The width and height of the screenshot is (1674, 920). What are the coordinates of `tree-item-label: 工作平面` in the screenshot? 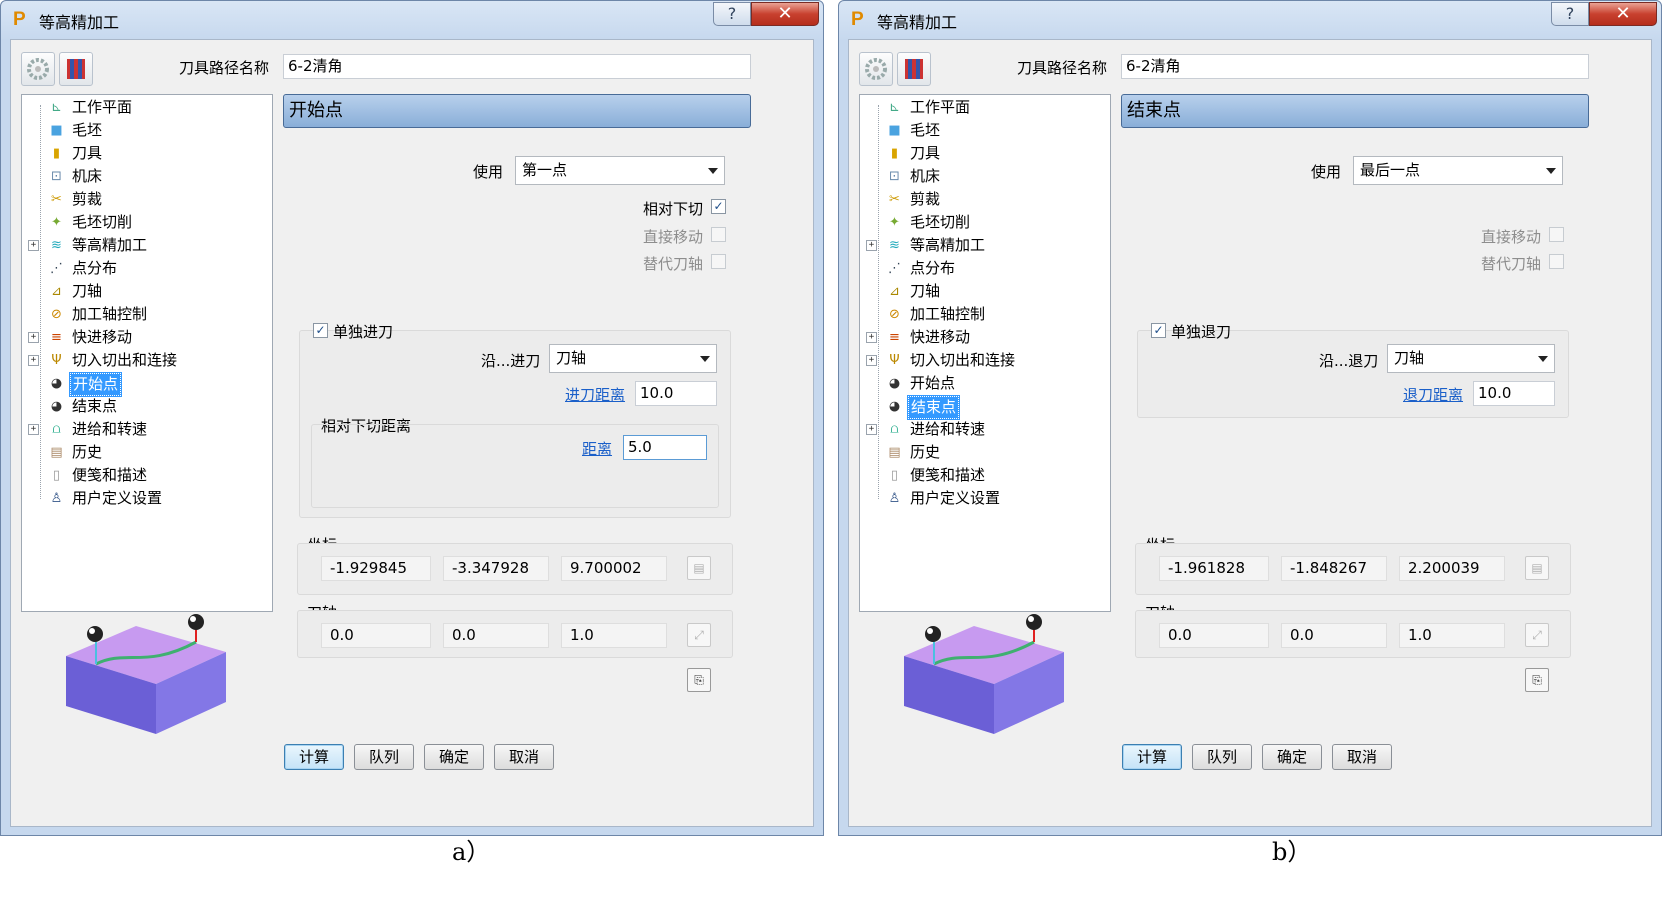 It's located at (940, 107).